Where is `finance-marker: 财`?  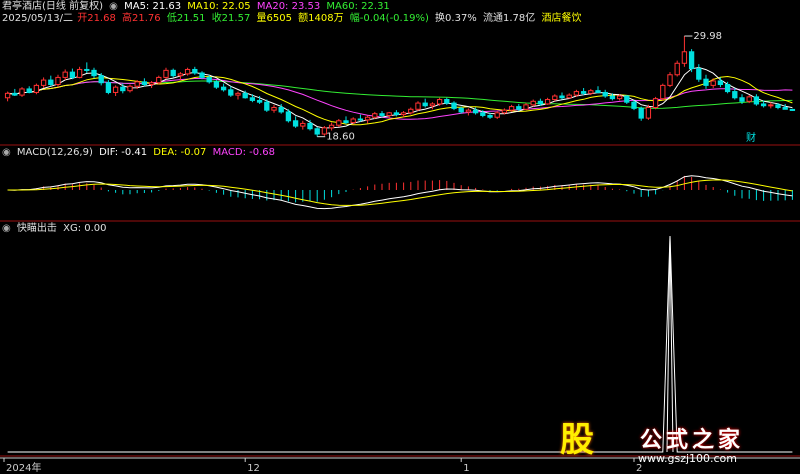
finance-marker: 财 is located at coordinates (751, 137).